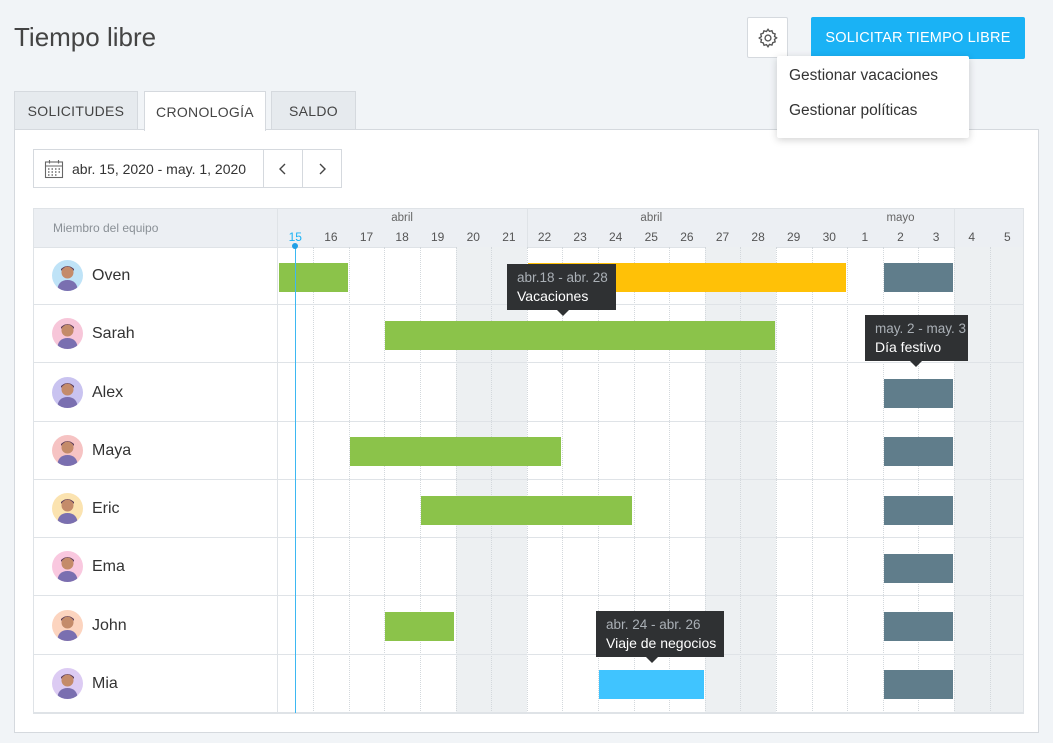 The height and width of the screenshot is (743, 1053). Describe the element at coordinates (108, 567) in the screenshot. I see `member-name: Ema` at that location.